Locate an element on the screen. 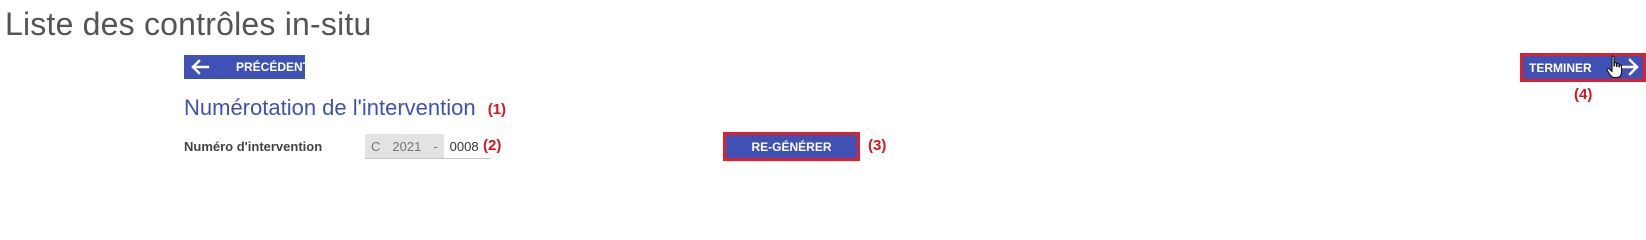 Image resolution: width=1646 pixels, height=240 pixels. regenerate-button-label: RE-GÉNÉRER is located at coordinates (791, 146).